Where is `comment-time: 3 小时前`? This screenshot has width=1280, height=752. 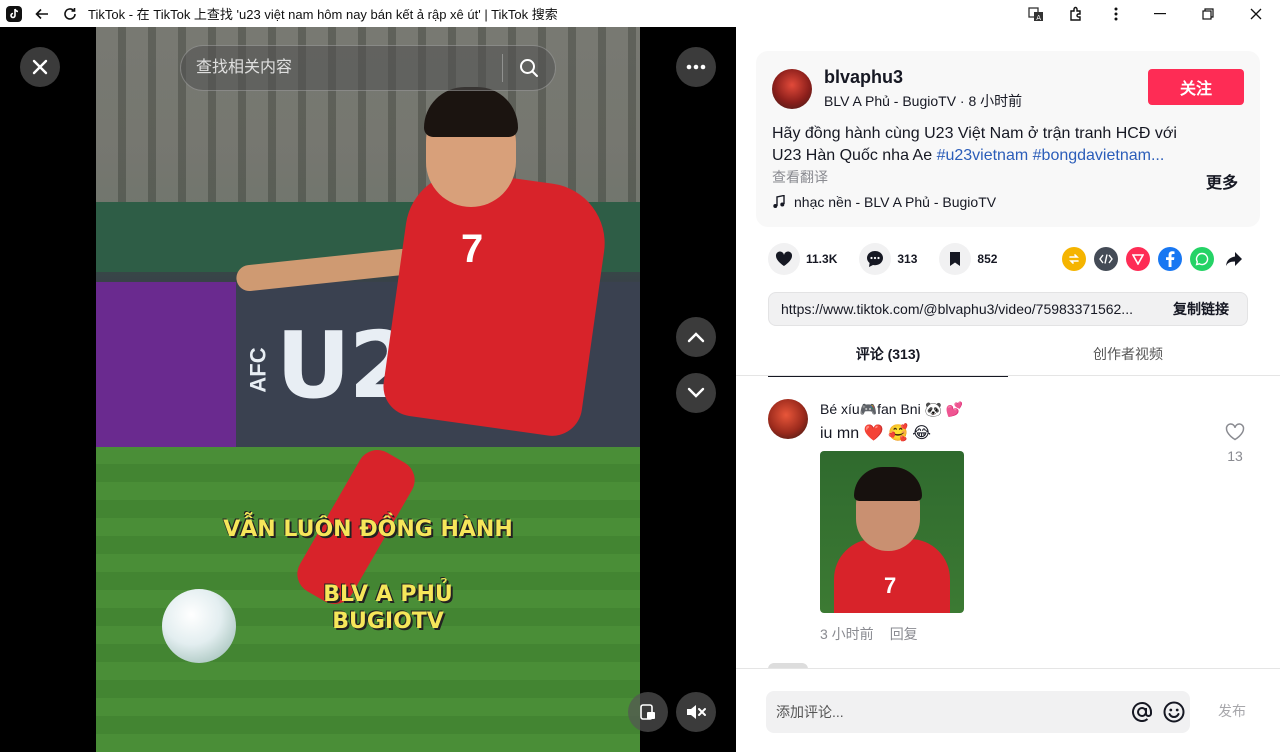
comment-time: 3 小时前 is located at coordinates (847, 634).